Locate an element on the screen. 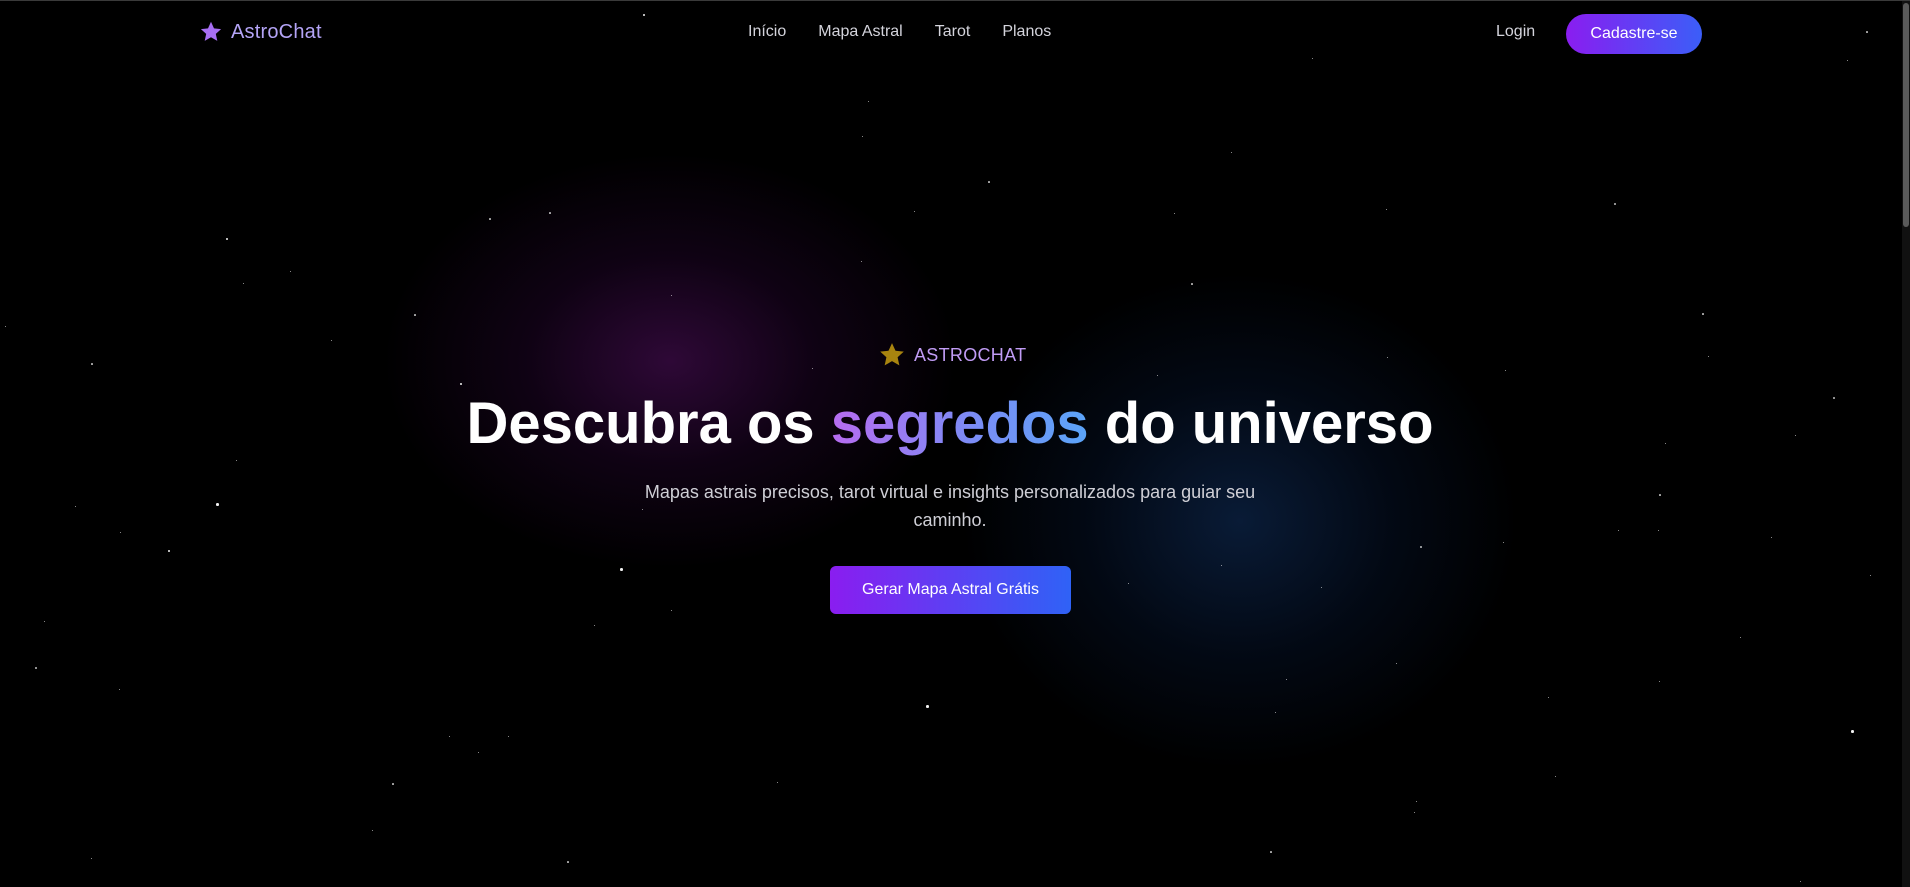 The image size is (1910, 887). headline-start: Descubra os is located at coordinates (640, 423).